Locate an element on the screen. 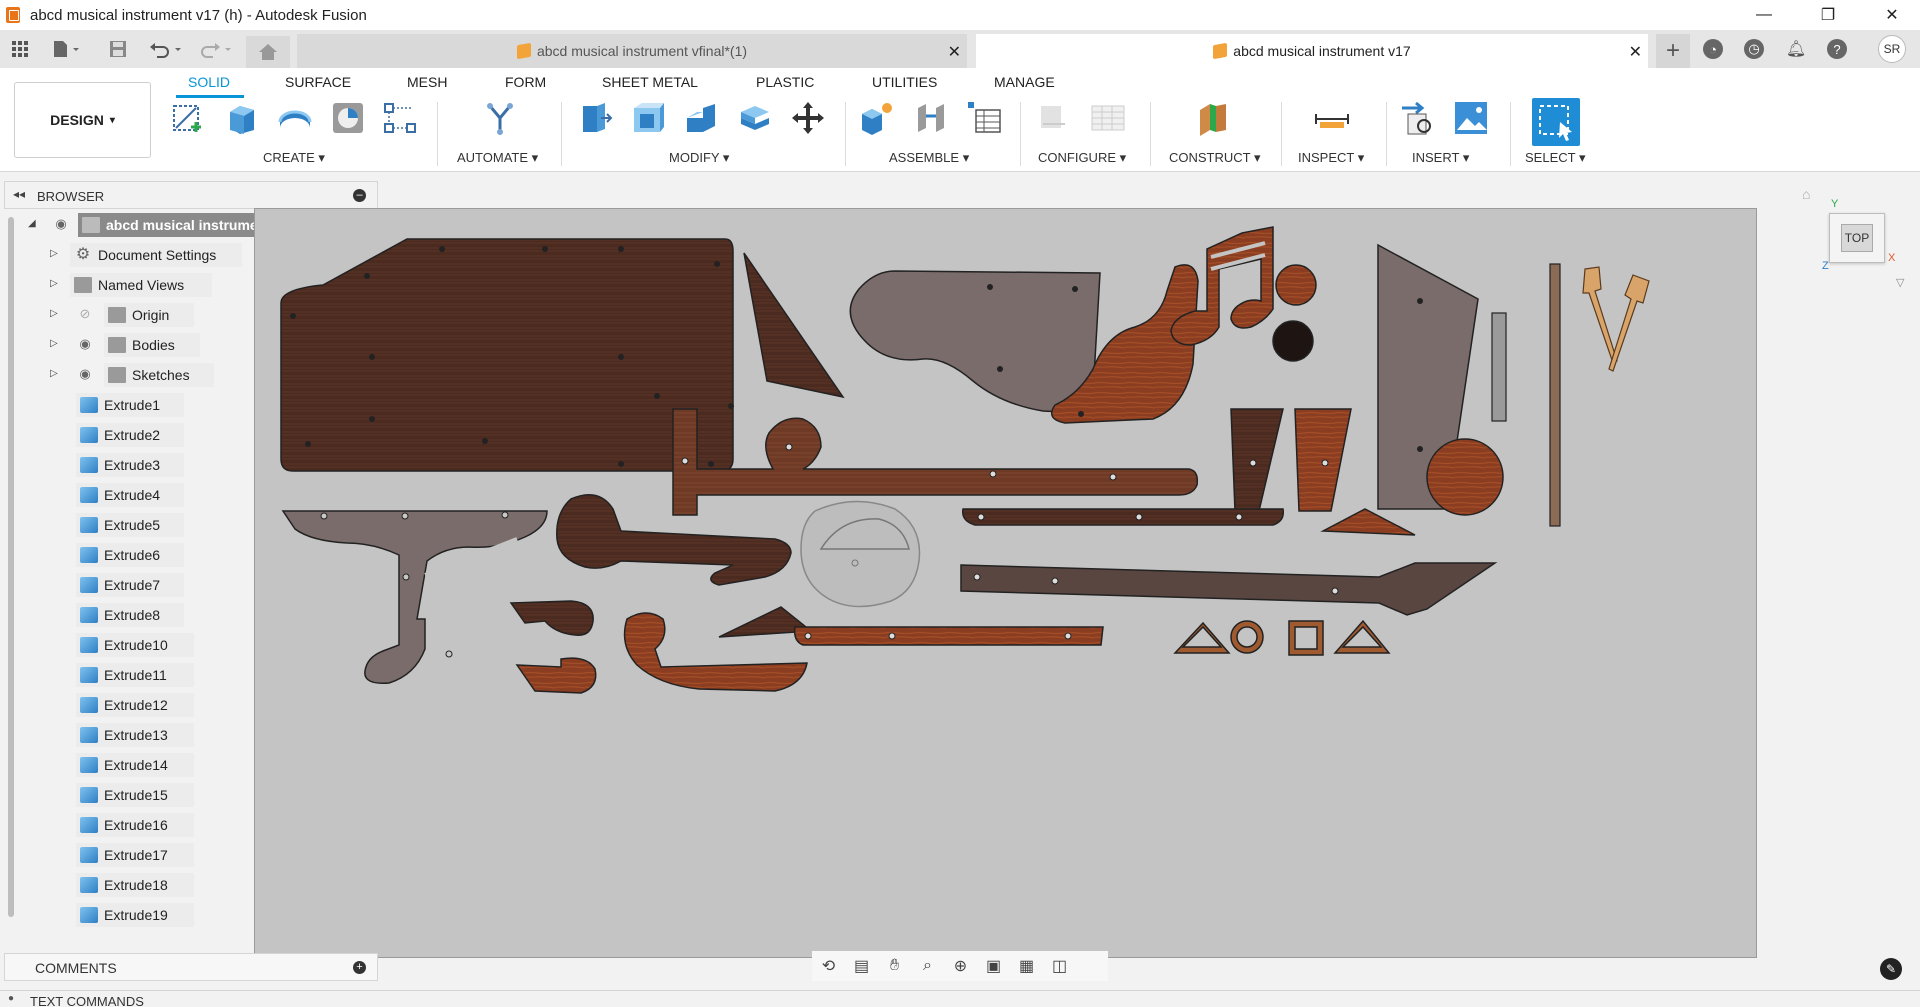 Image resolution: width=1920 pixels, height=1007 pixels. automate-icon is located at coordinates (500, 118).